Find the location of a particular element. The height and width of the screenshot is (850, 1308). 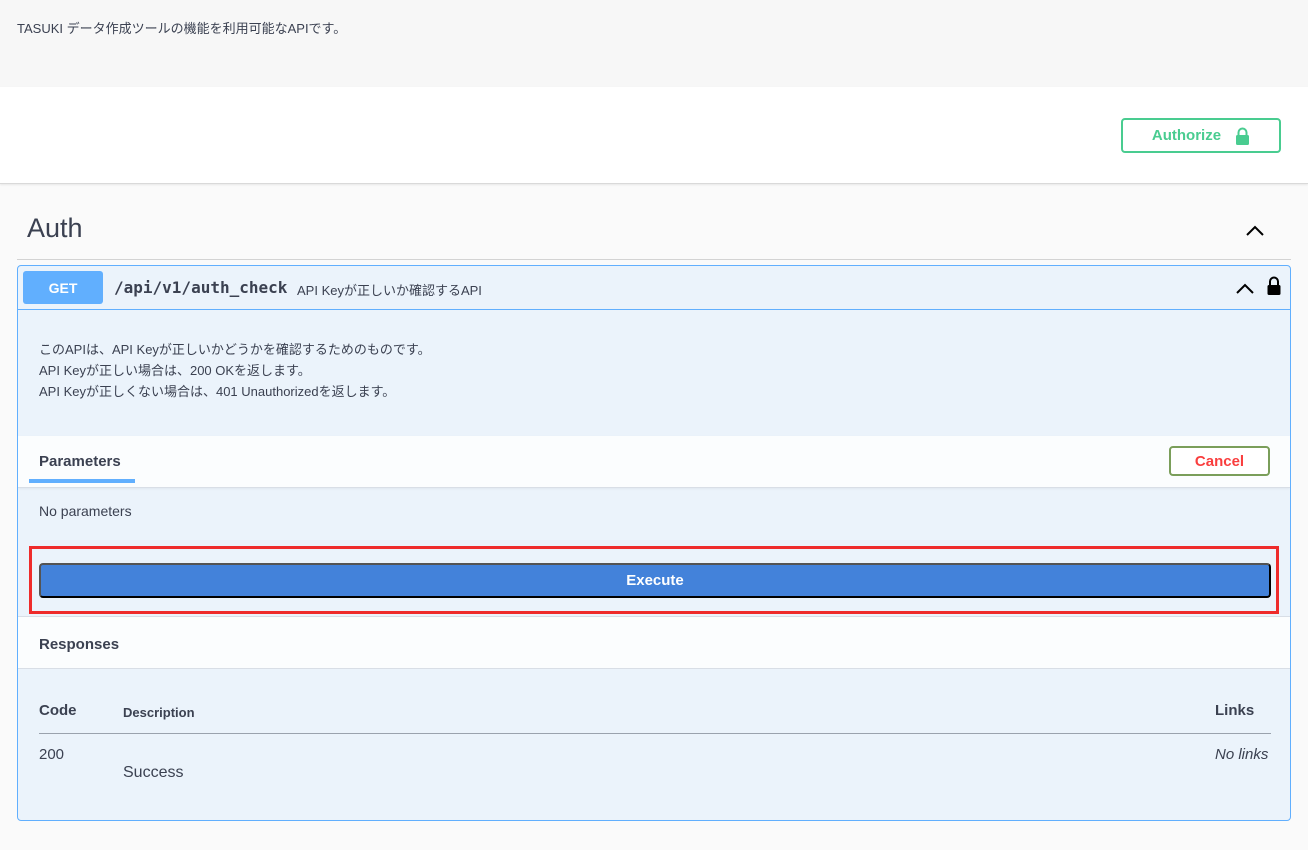

authorize-label: Authorize is located at coordinates (1186, 135).